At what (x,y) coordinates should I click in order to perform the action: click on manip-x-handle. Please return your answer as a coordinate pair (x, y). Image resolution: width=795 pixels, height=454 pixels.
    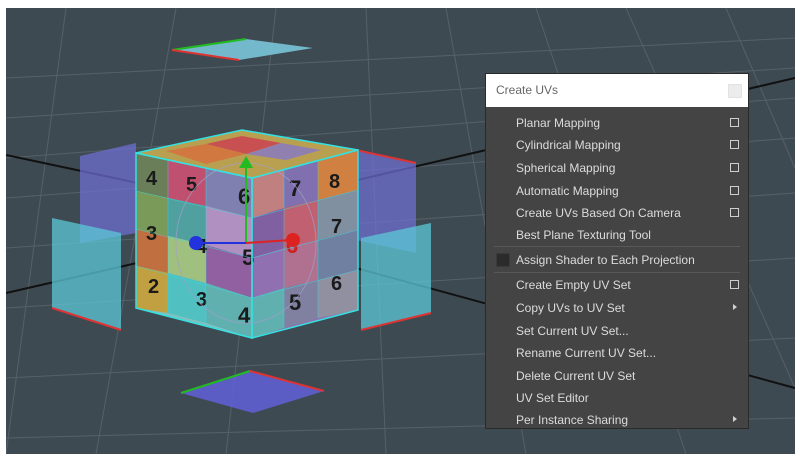
    Looking at the image, I should click on (293, 240).